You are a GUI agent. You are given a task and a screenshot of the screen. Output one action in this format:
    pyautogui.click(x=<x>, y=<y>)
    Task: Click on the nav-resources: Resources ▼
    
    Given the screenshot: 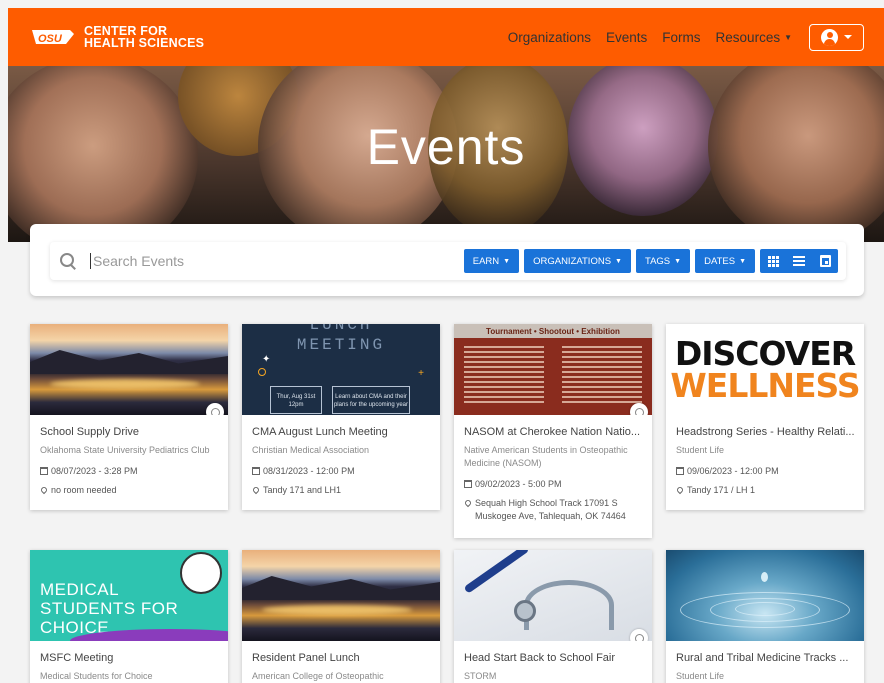 What is the action you would take?
    pyautogui.click(x=754, y=37)
    